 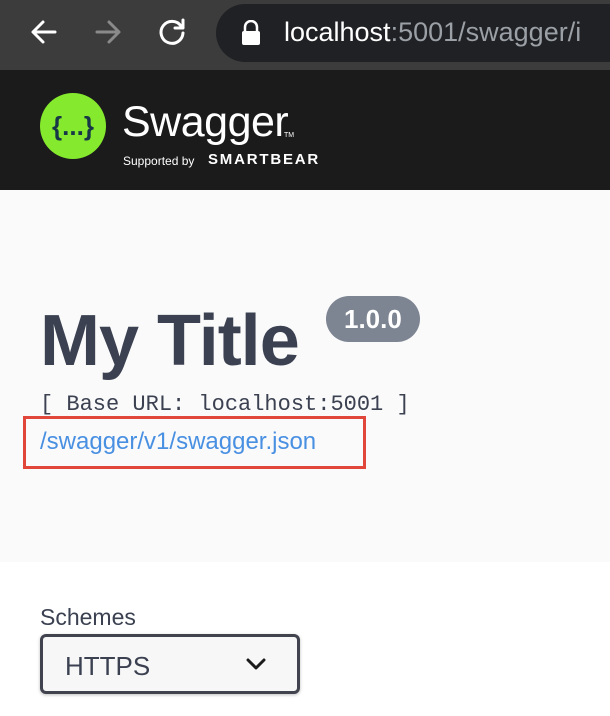 What do you see at coordinates (251, 32) in the screenshot?
I see `lock-icon` at bounding box center [251, 32].